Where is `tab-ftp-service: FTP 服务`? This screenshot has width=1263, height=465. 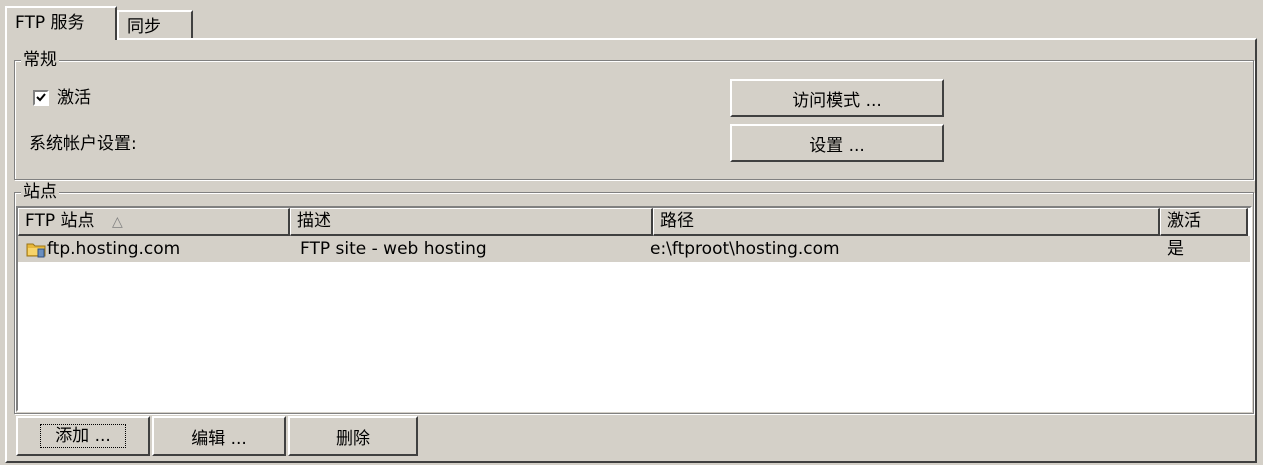 tab-ftp-service: FTP 服务 is located at coordinates (61, 23).